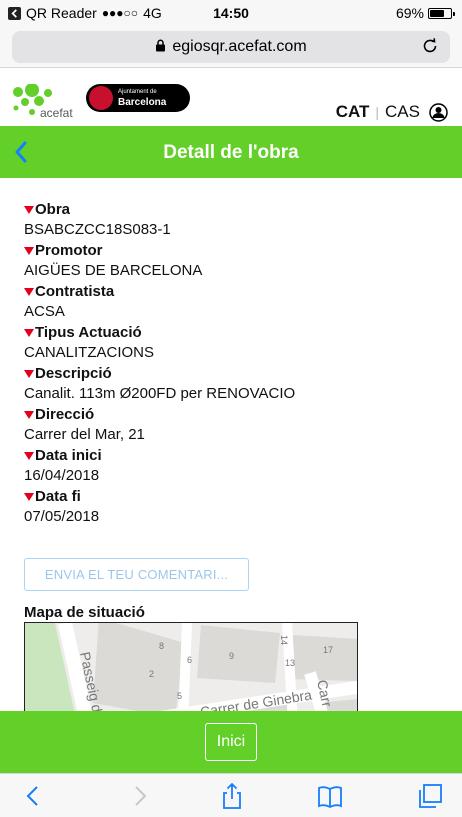  Describe the element at coordinates (84, 612) in the screenshot. I see `map-title: Mapa de situació` at that location.